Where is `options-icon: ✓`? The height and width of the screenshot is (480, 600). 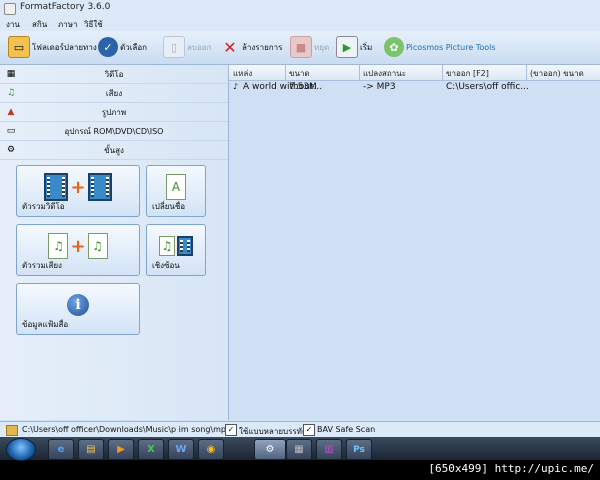
options-icon: ✓ is located at coordinates (108, 47).